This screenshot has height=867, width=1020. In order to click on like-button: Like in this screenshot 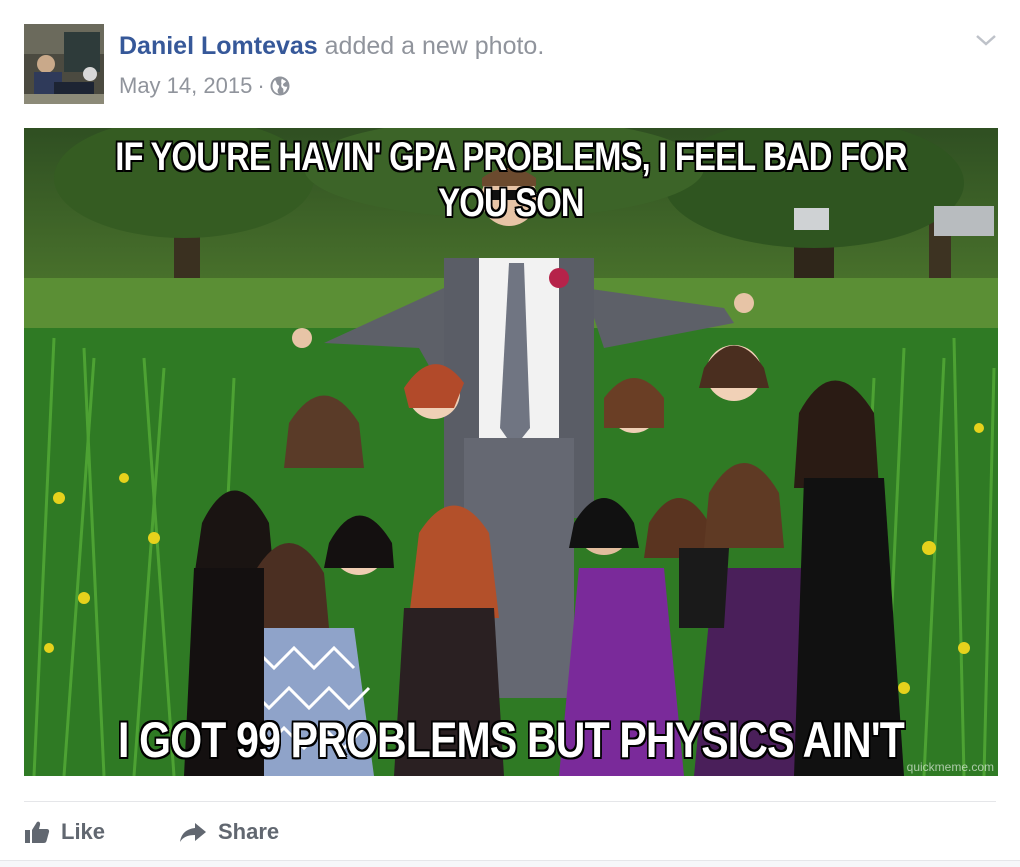, I will do `click(64, 832)`.